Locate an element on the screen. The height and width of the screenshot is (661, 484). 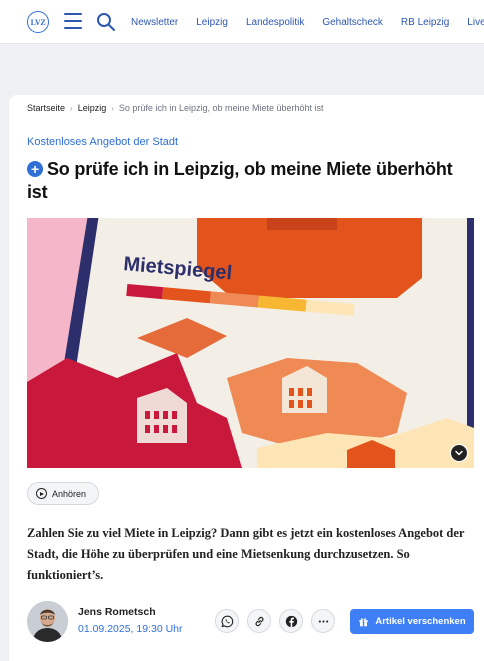
share-link-button is located at coordinates (259, 621).